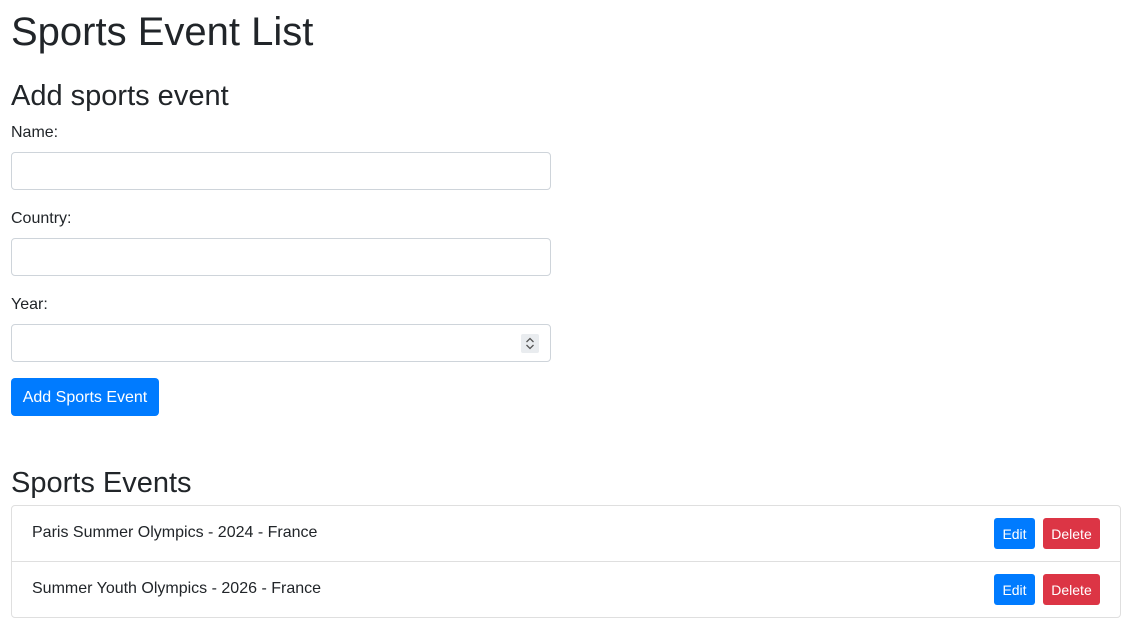  I want to click on country-input, so click(281, 257).